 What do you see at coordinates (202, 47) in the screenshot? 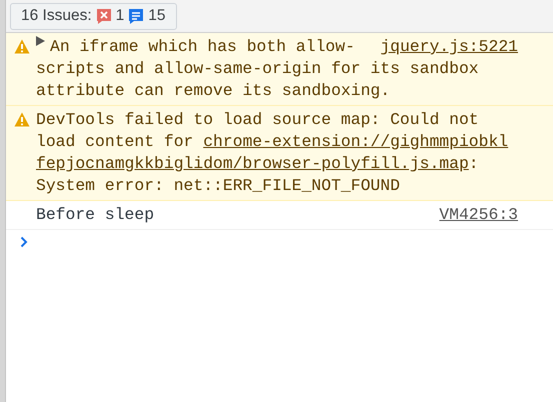
I see `message-text: An iframe which has both allow-` at bounding box center [202, 47].